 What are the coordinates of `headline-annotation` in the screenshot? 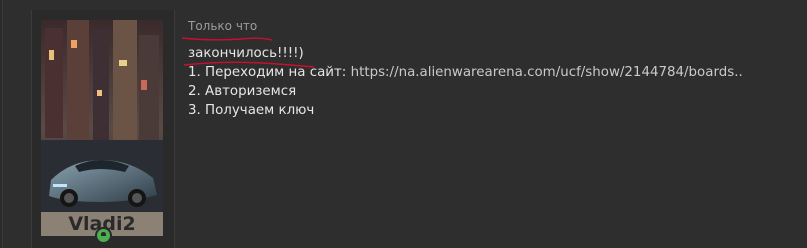 It's located at (249, 64).